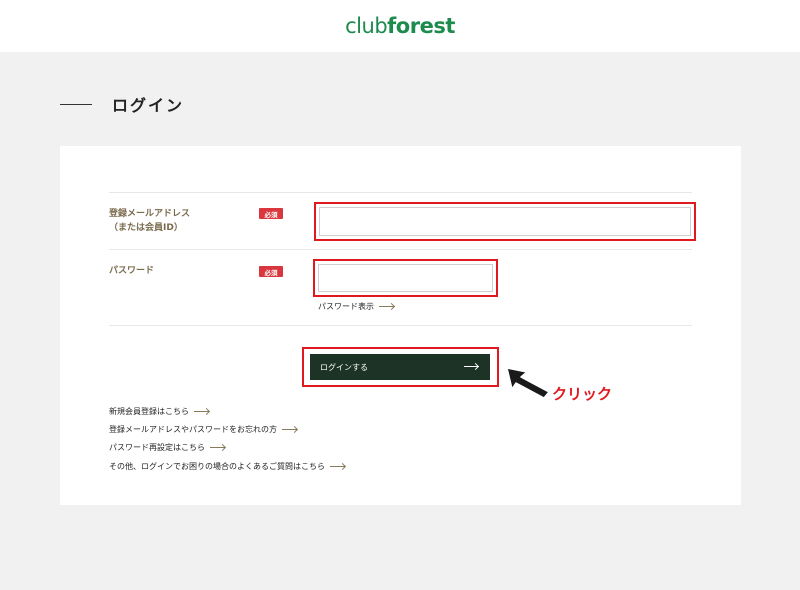 This screenshot has height=590, width=800. Describe the element at coordinates (271, 213) in the screenshot. I see `email-required-badge: 必須` at that location.